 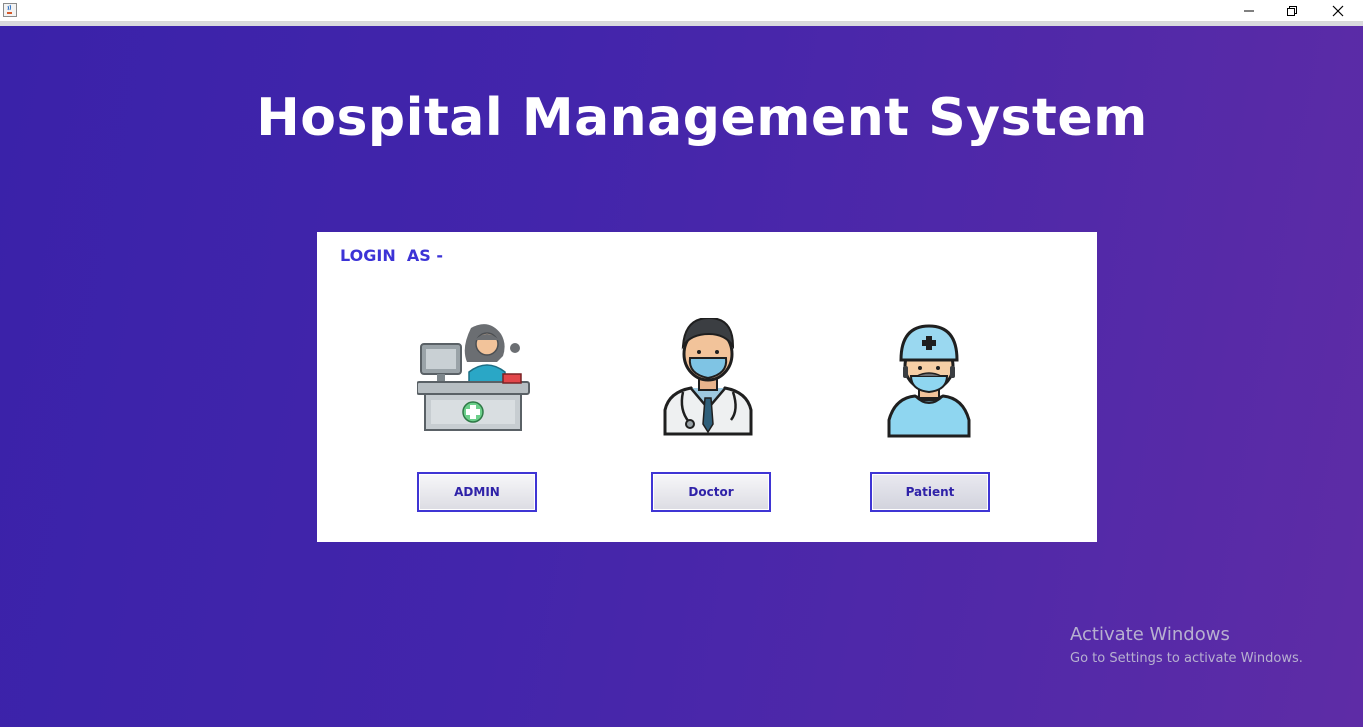 What do you see at coordinates (474, 376) in the screenshot?
I see `receptionist-desk-icon` at bounding box center [474, 376].